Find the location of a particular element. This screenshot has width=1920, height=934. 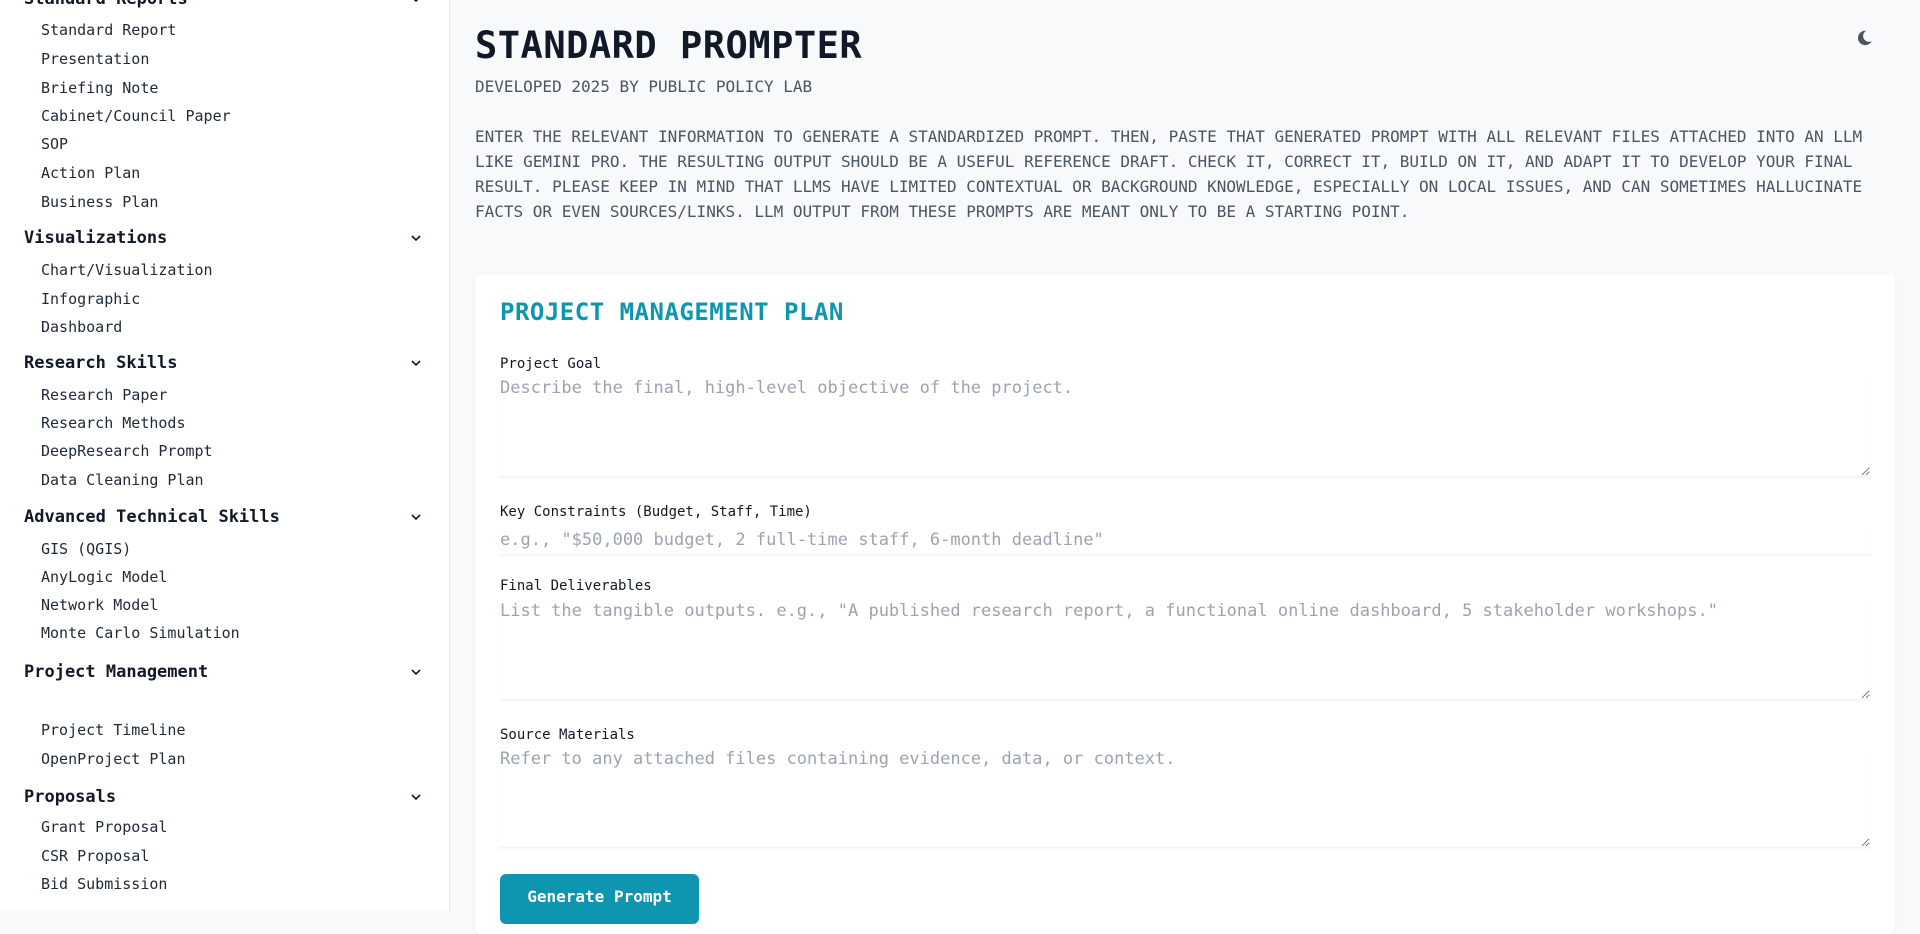

sidebar-item-grant-proposal: Grant Proposal is located at coordinates (104, 827).